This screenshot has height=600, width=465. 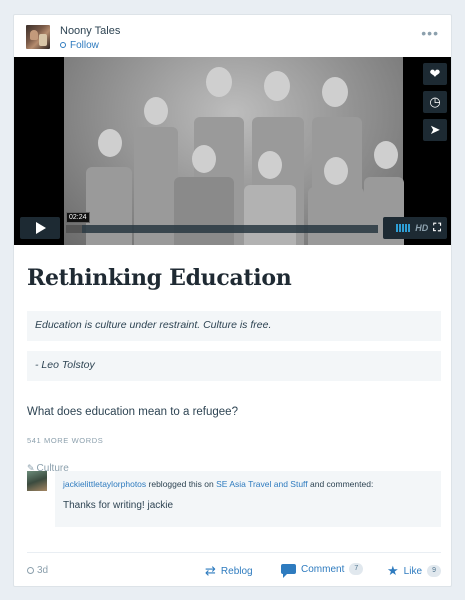 I want to click on reblogged-text: reblogged this on, so click(x=181, y=484).